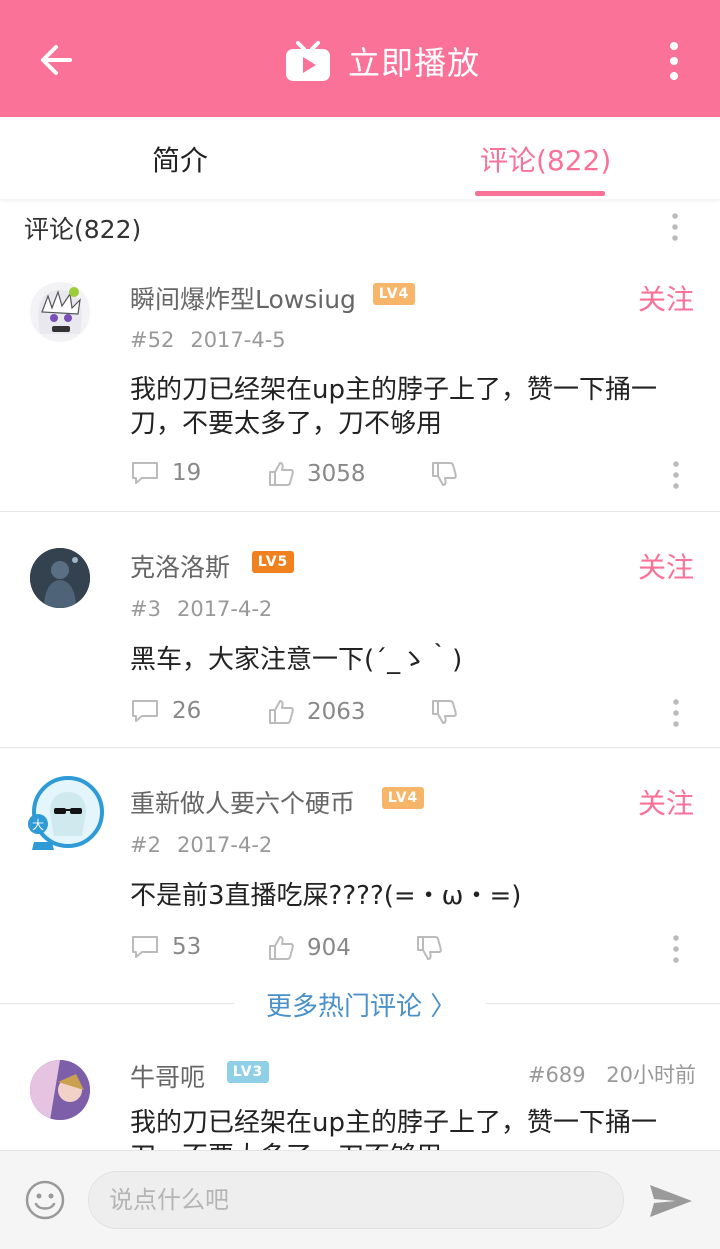 The image size is (720, 1249). I want to click on tab-comments: 评论(822), so click(545, 159).